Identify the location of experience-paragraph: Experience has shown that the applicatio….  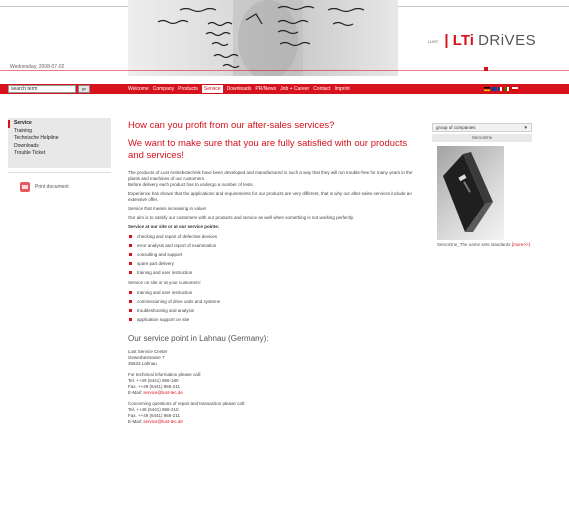
(270, 196).